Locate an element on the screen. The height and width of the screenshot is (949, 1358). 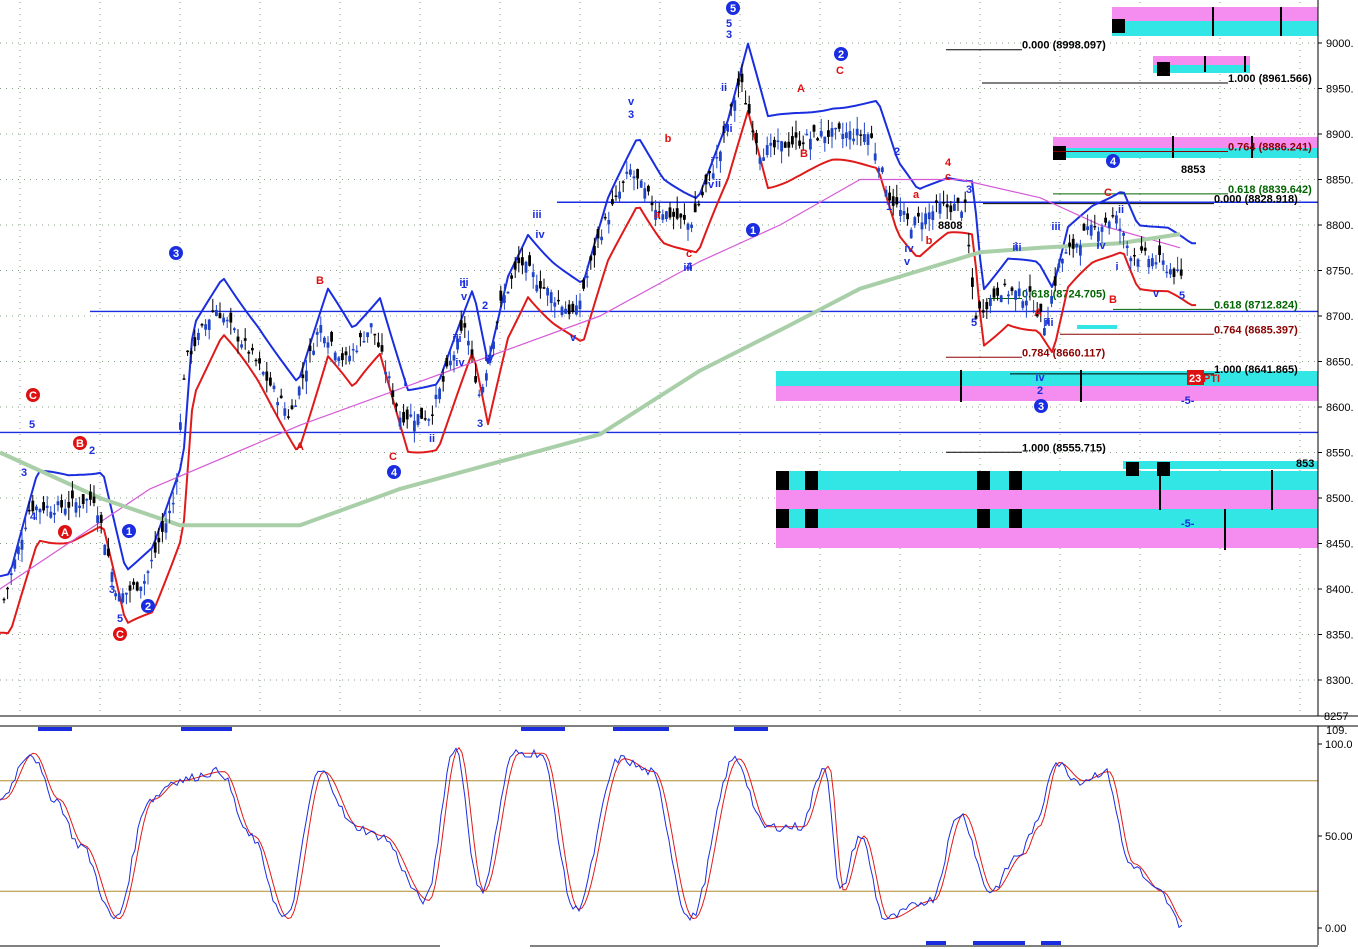
misc-label: 8853 is located at coordinates (1193, 170).